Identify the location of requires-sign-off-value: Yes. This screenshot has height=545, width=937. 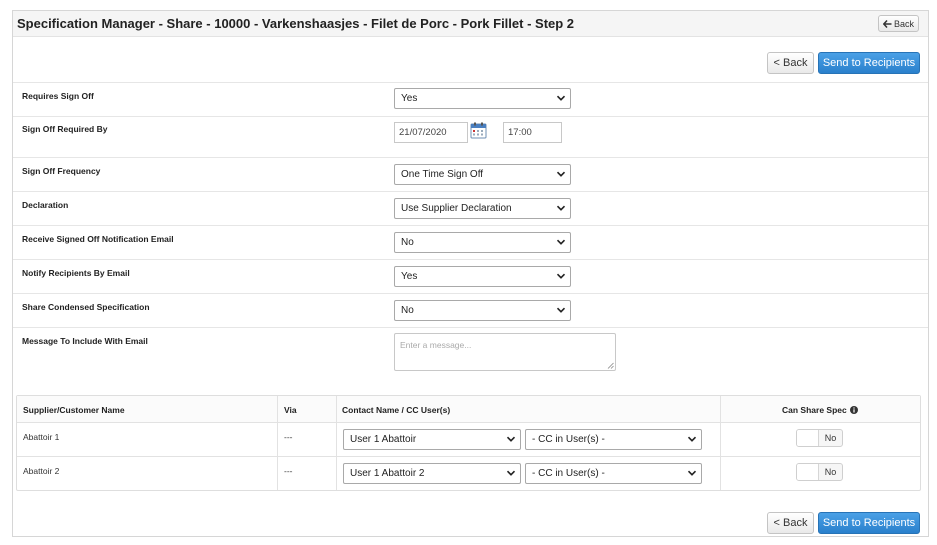
(409, 98).